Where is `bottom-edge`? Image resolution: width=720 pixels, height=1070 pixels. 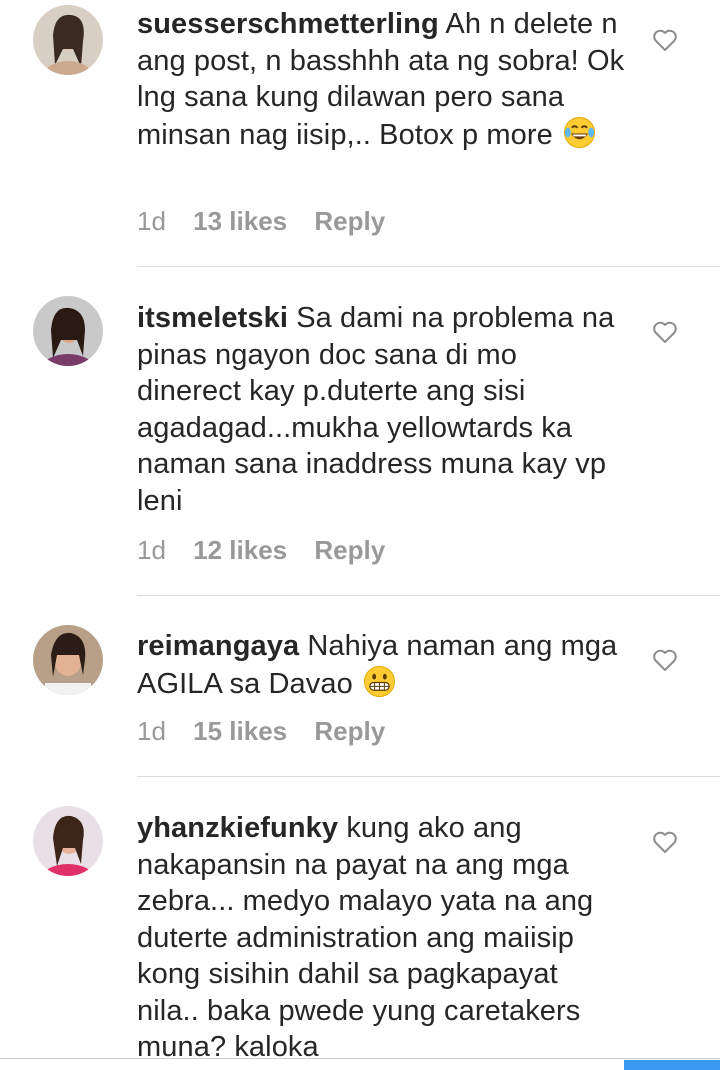
bottom-edge is located at coordinates (360, 1058).